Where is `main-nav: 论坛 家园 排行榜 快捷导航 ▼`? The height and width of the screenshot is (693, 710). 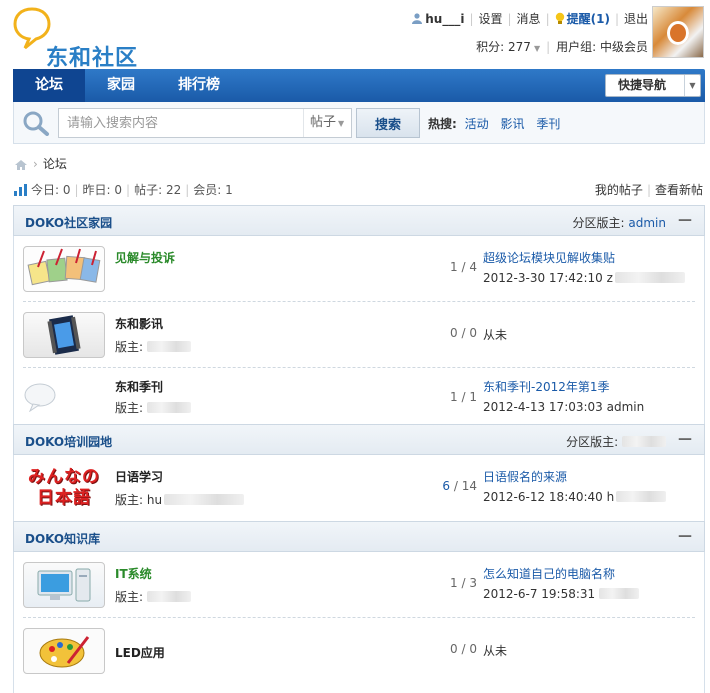 main-nav: 论坛 家园 排行榜 快捷导航 ▼ is located at coordinates (359, 85).